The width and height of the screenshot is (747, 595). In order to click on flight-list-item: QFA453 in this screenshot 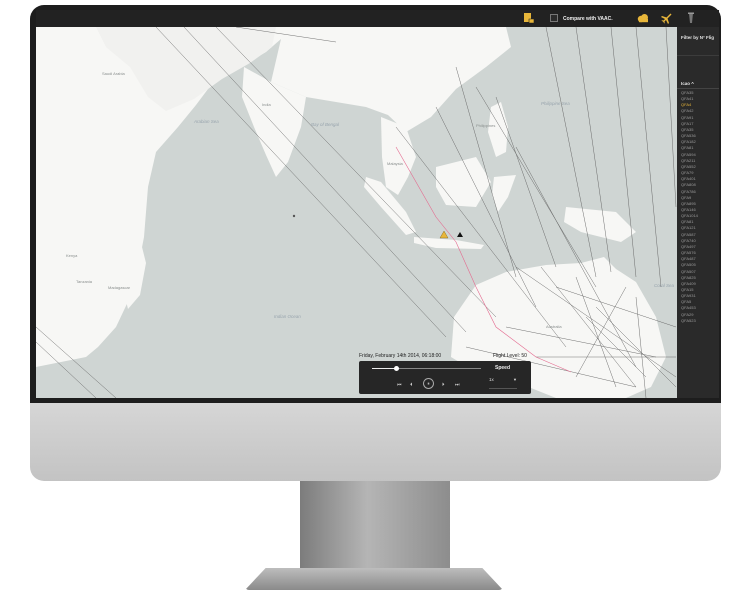, I will do `click(689, 308)`.